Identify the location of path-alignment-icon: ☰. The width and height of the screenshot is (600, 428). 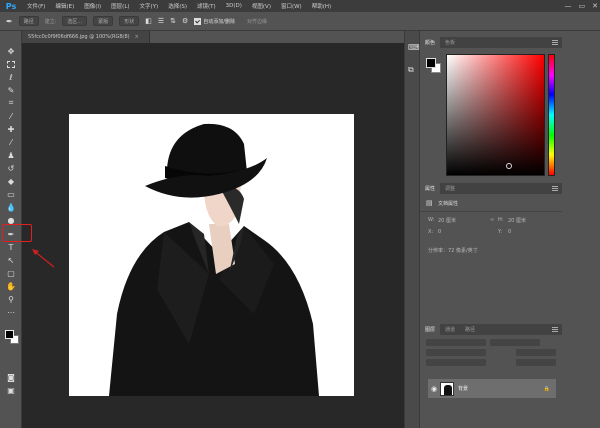
(161, 21).